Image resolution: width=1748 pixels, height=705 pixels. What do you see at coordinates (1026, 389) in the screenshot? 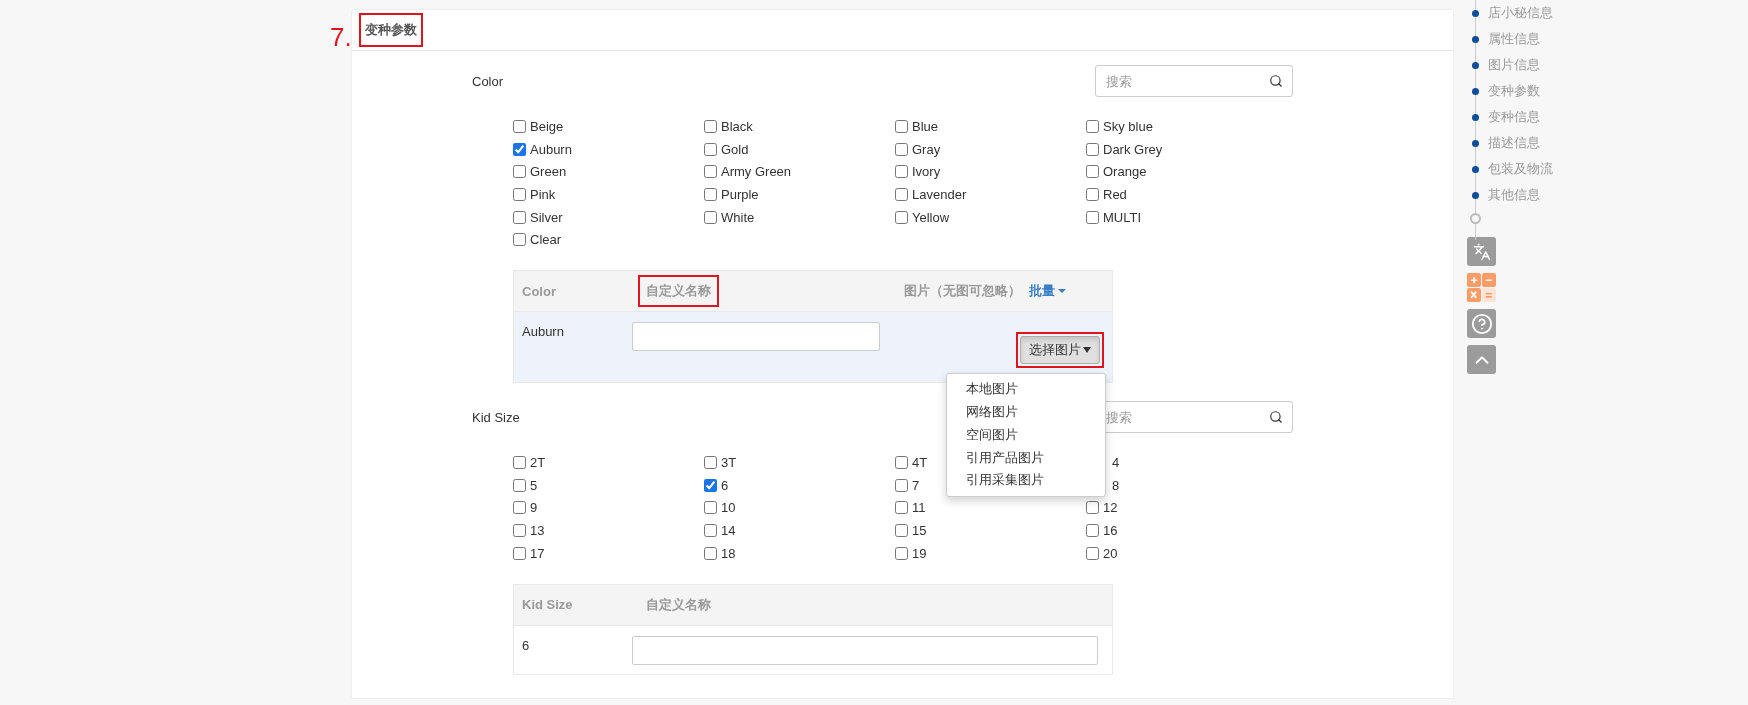
I see `menu-item: 本地图片` at bounding box center [1026, 389].